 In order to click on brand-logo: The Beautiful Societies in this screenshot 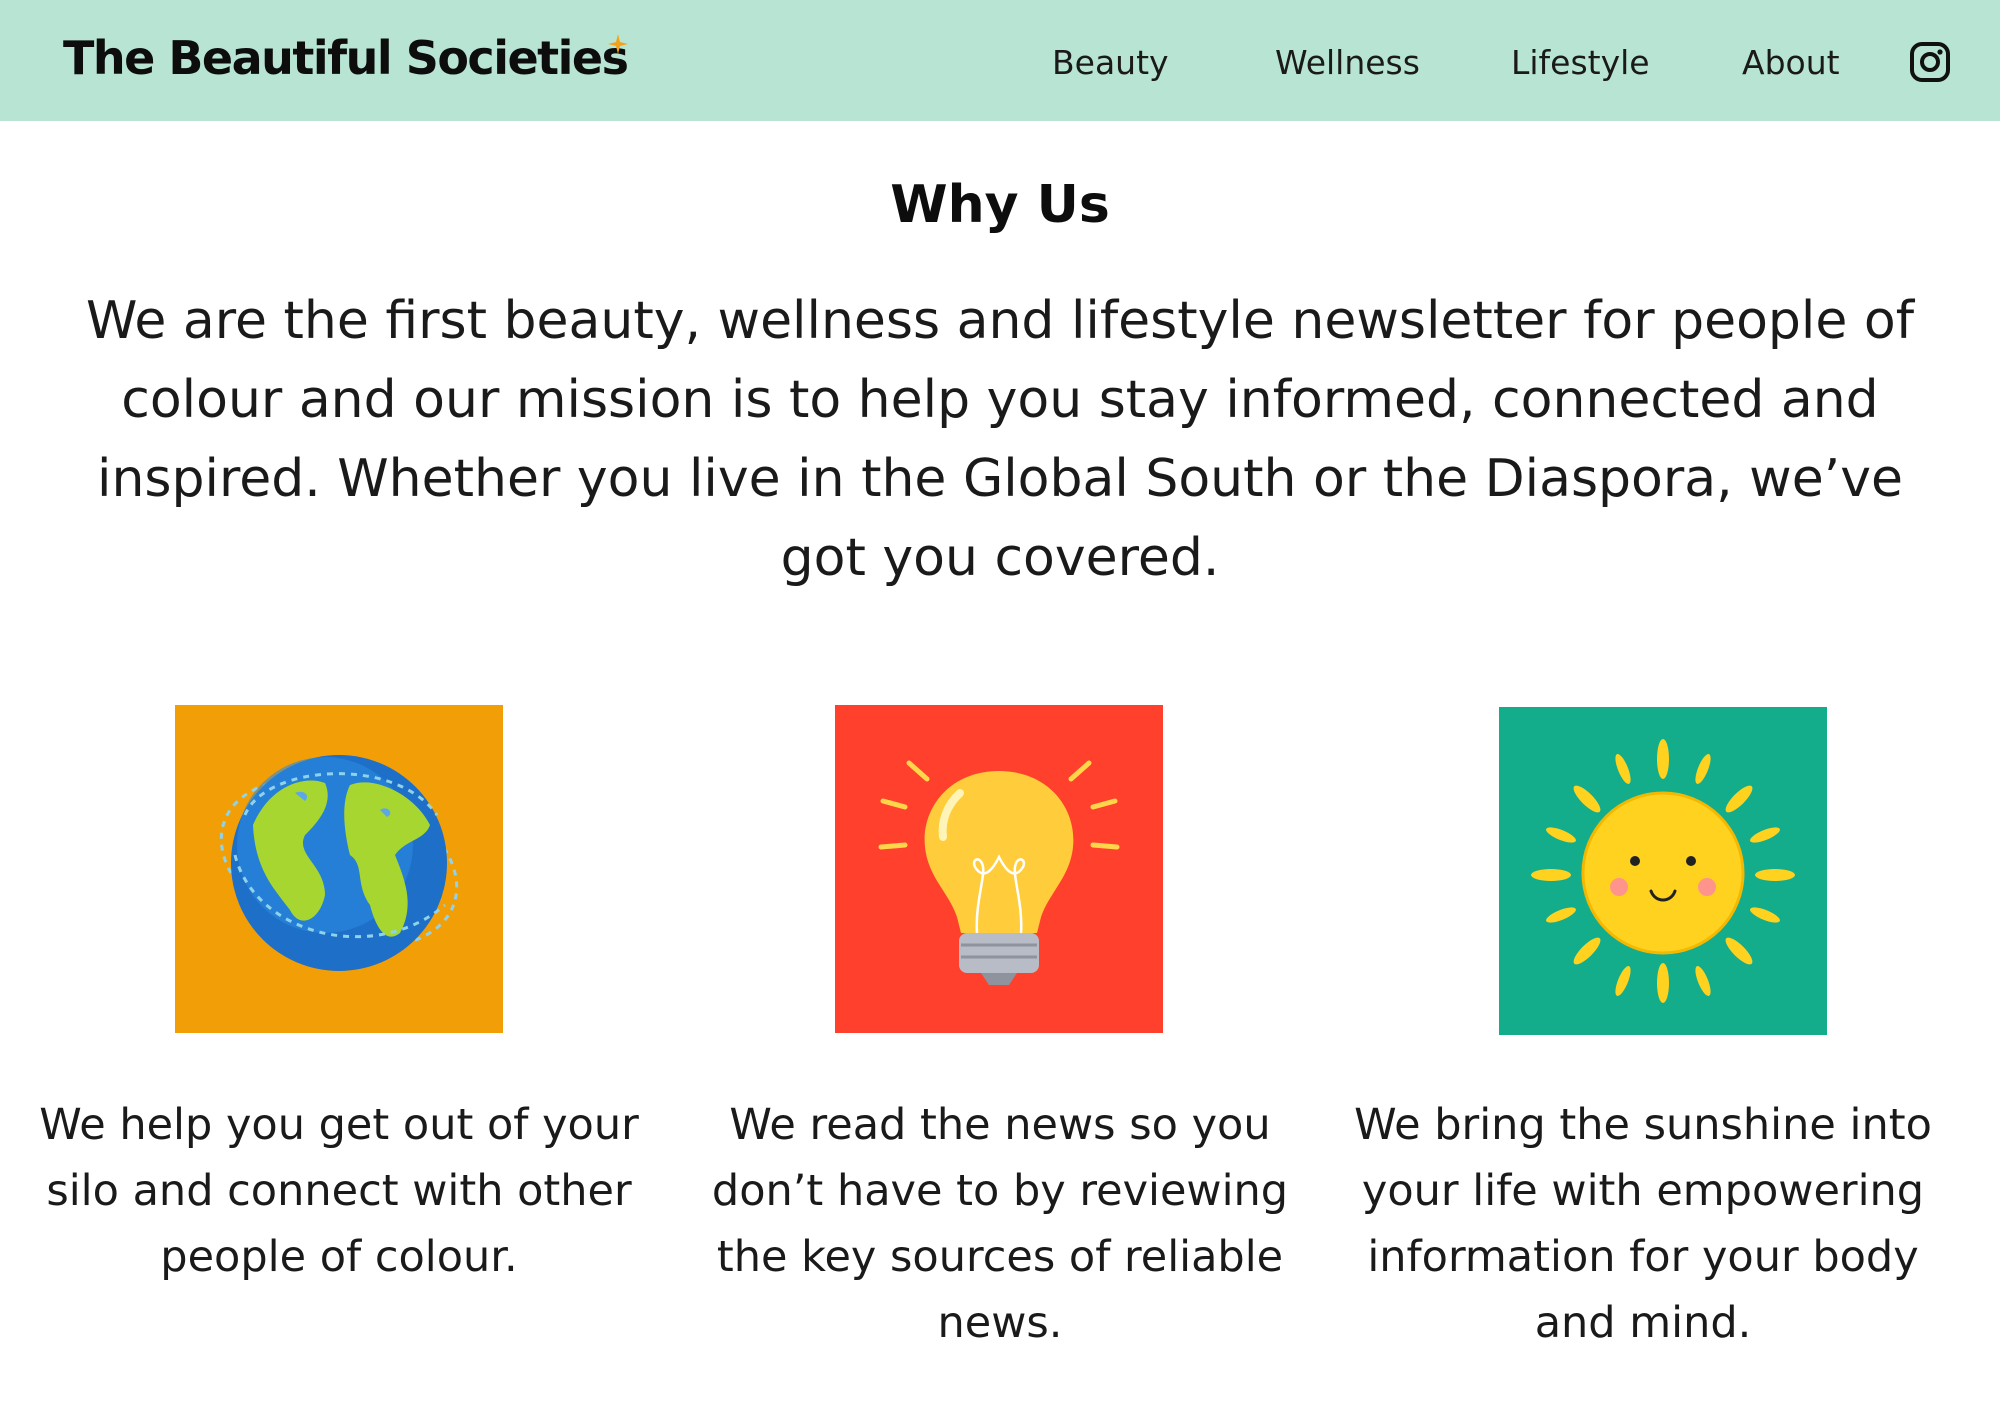, I will do `click(346, 58)`.